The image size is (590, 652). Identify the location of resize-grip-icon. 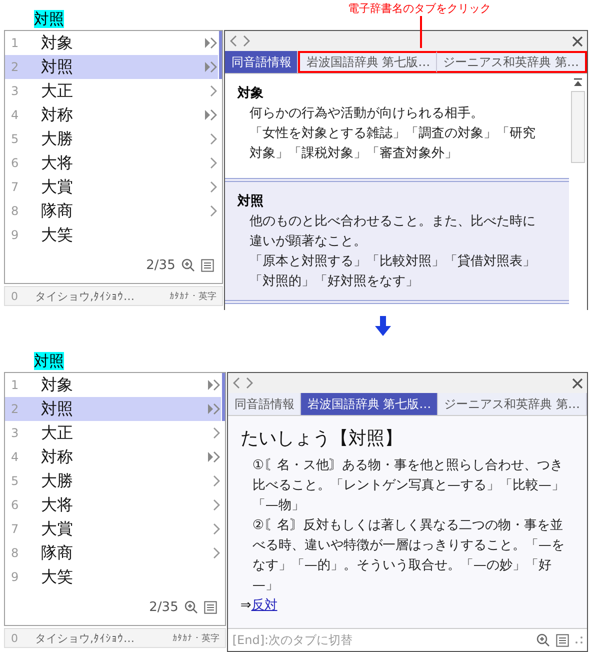
(579, 640).